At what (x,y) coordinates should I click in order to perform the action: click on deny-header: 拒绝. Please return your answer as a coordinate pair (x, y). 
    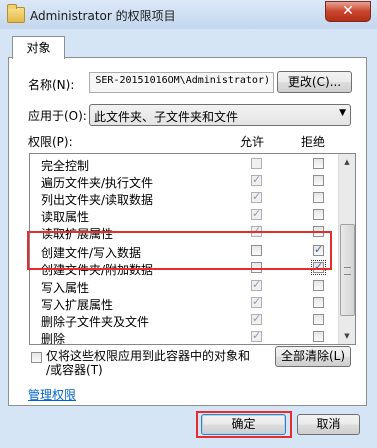
    Looking at the image, I should click on (313, 142).